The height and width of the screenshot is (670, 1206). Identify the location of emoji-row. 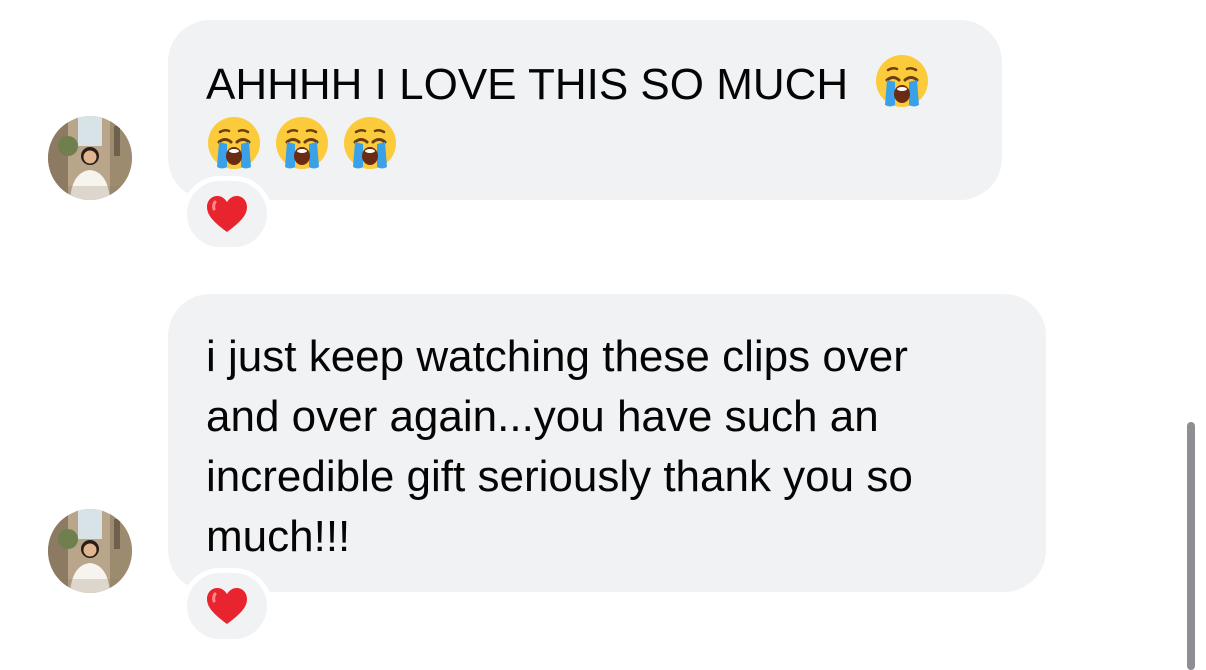
(585, 146).